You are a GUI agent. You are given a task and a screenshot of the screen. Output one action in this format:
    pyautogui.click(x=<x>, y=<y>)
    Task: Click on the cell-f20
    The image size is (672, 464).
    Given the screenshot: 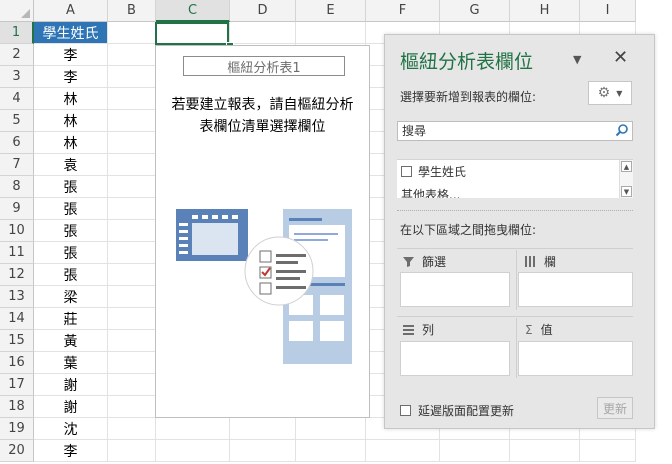 What is the action you would take?
    pyautogui.click(x=403, y=451)
    